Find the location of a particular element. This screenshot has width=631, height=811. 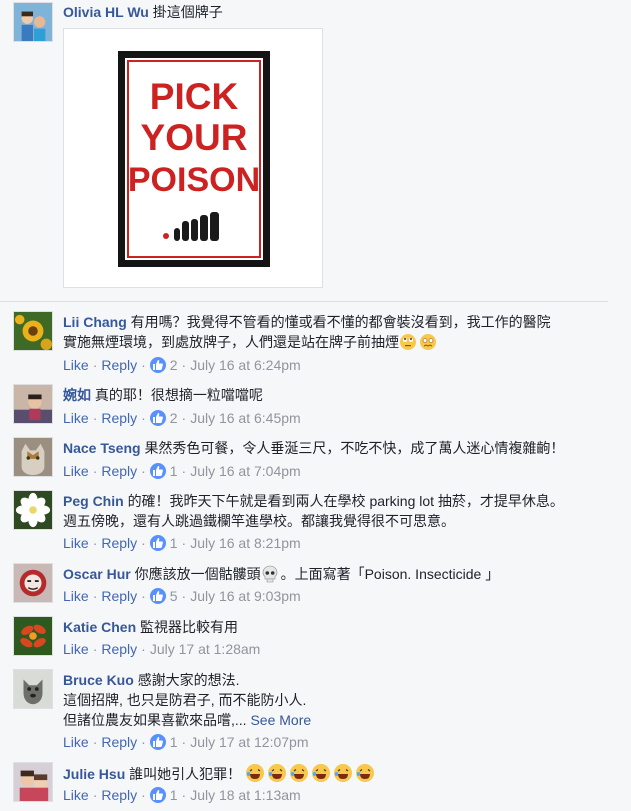

timestamp: July 16 at 8:21pm is located at coordinates (245, 543).